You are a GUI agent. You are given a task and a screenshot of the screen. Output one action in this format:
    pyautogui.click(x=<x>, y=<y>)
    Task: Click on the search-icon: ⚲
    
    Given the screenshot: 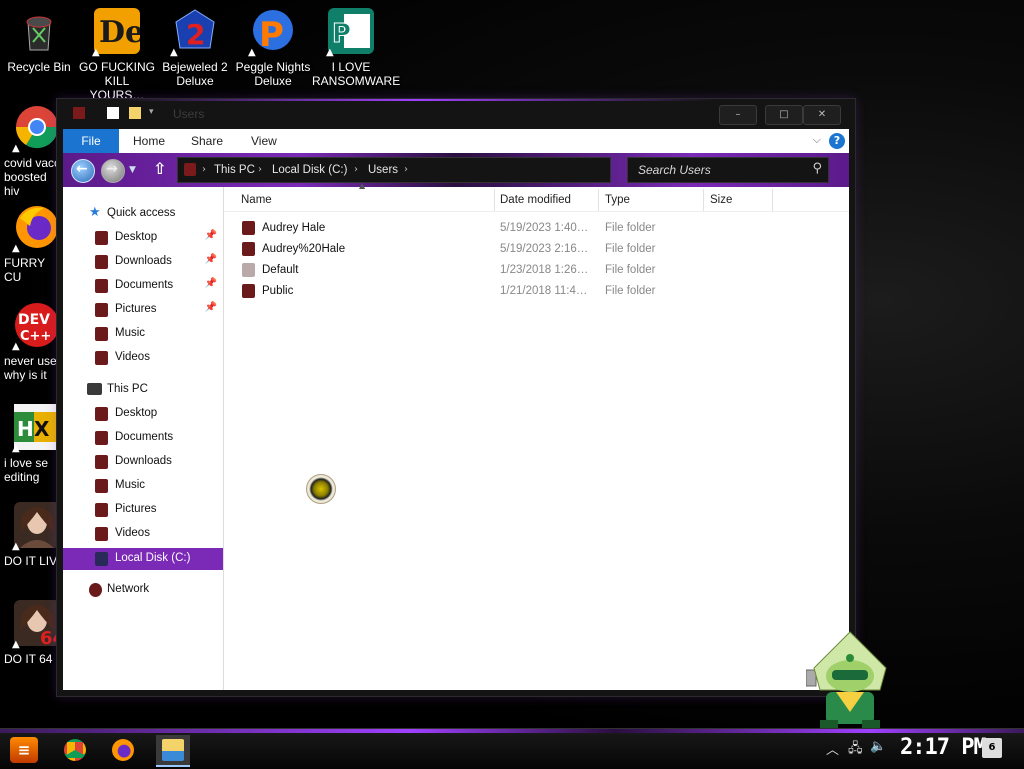 What is the action you would take?
    pyautogui.click(x=817, y=168)
    